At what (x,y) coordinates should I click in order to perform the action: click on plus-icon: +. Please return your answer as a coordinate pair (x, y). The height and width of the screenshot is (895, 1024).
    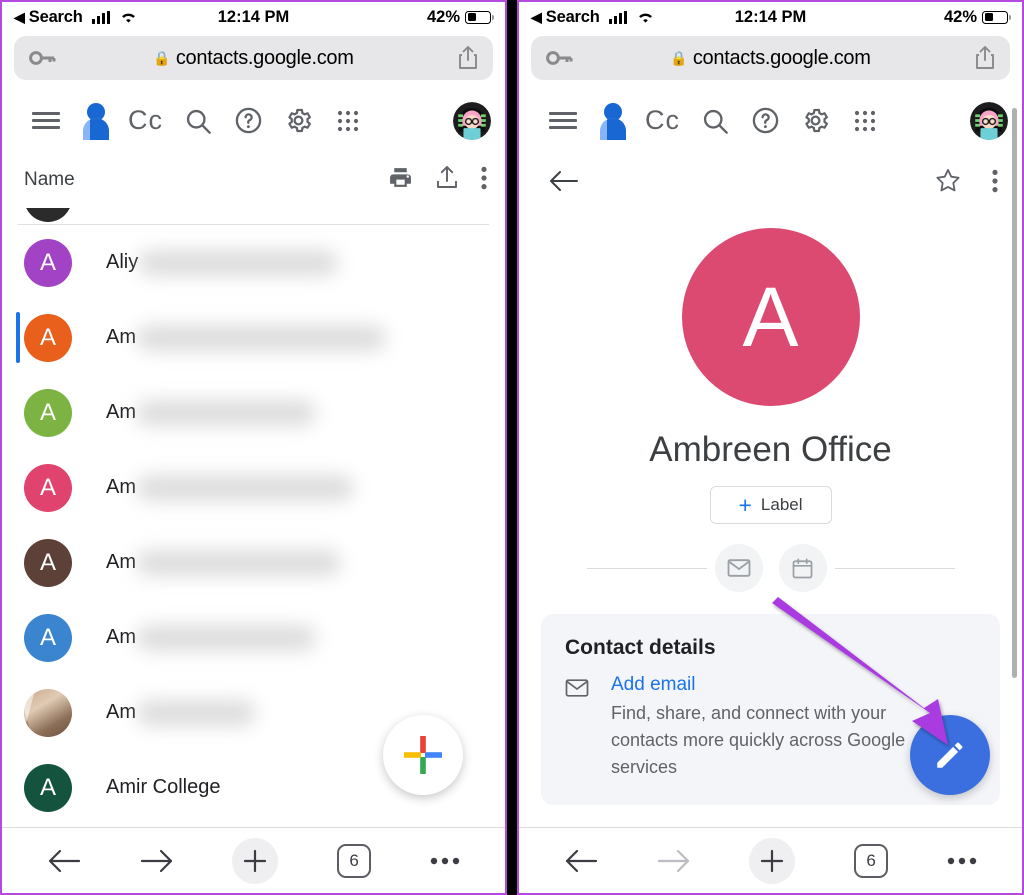
    Looking at the image, I should click on (745, 504).